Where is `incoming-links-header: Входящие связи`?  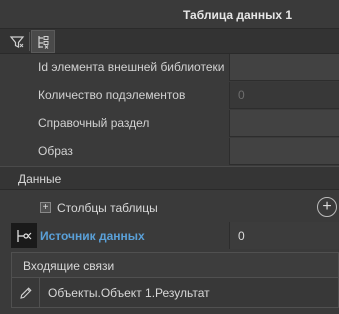 incoming-links-header: Входящие связи is located at coordinates (175, 265).